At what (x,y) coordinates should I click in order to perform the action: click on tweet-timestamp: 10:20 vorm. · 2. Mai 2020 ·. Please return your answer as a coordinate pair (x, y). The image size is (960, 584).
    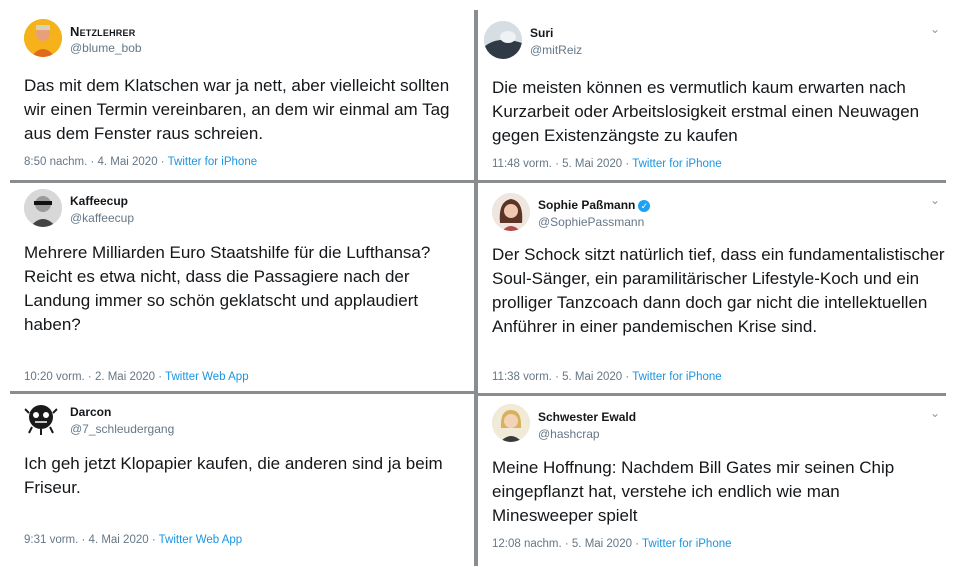
    Looking at the image, I should click on (94, 377).